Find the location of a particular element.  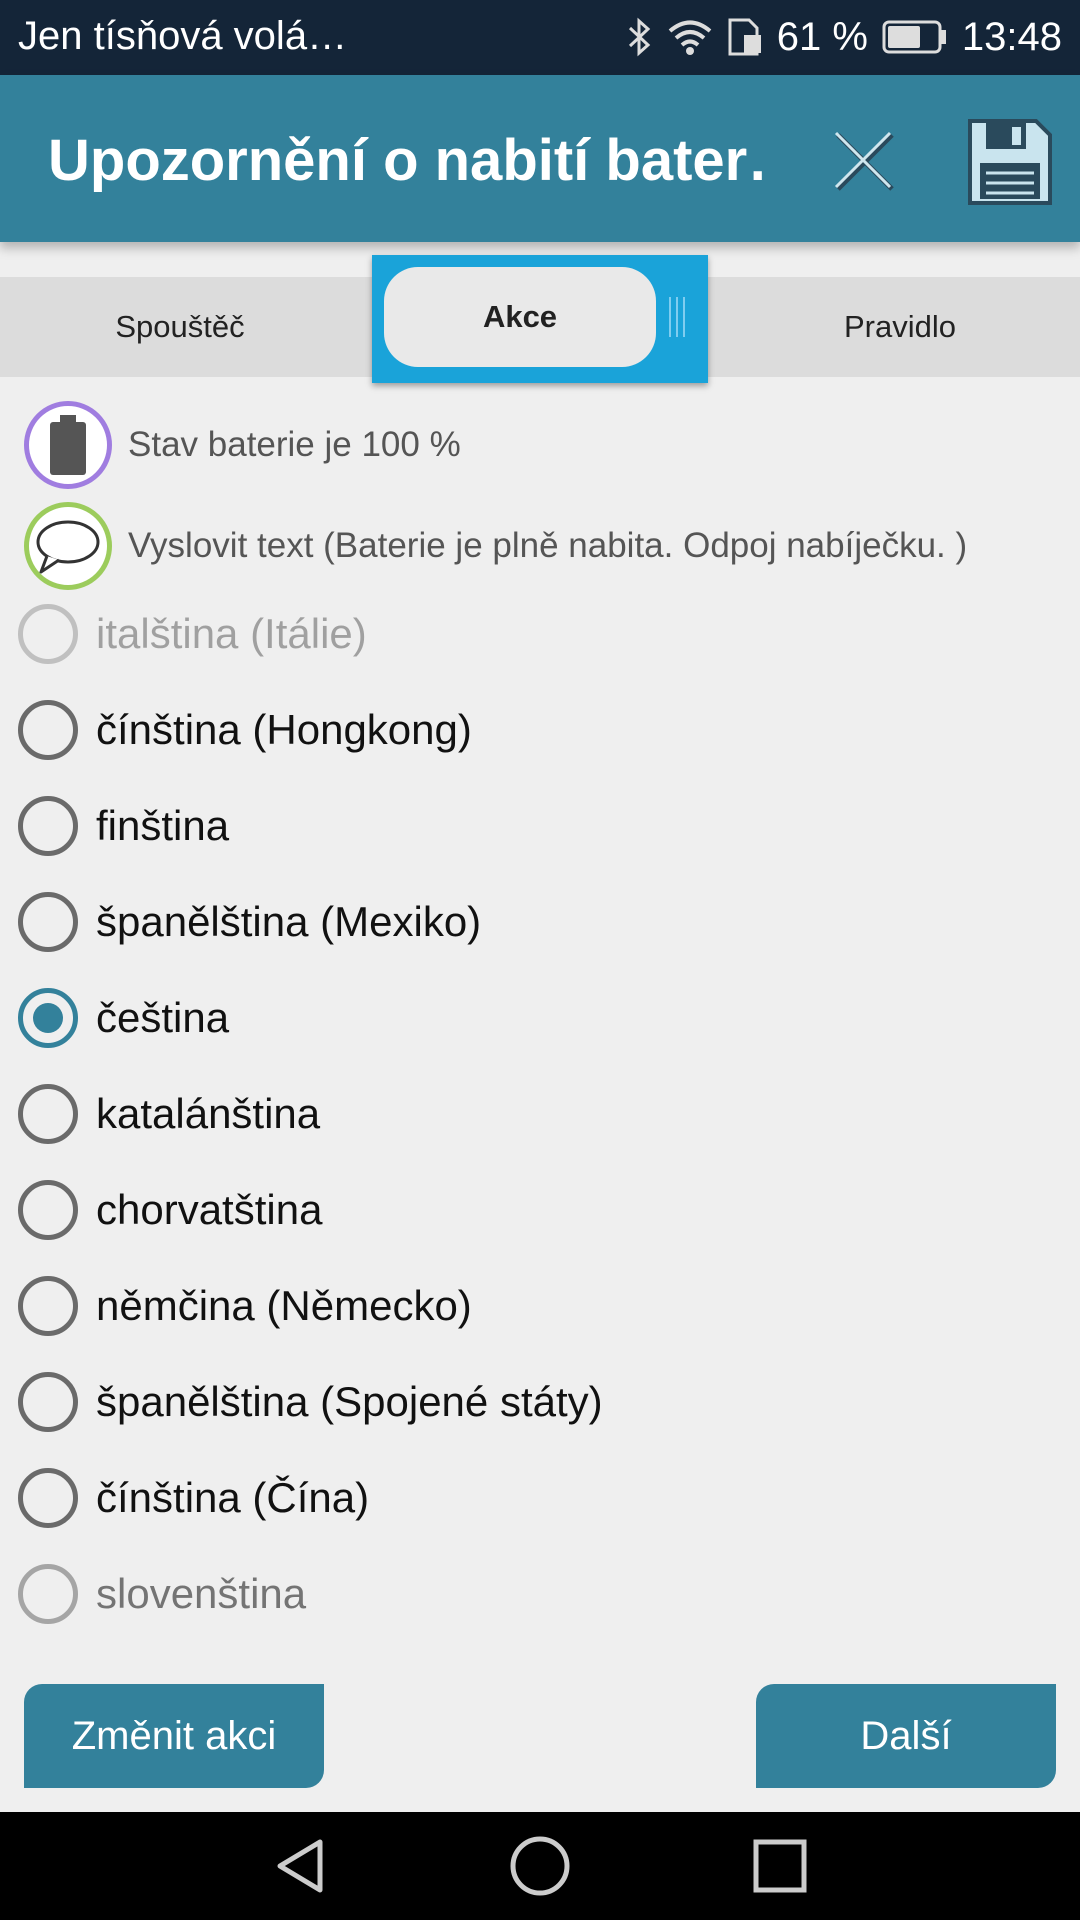

status-icons: 61 % 13:48 is located at coordinates (844, 37).